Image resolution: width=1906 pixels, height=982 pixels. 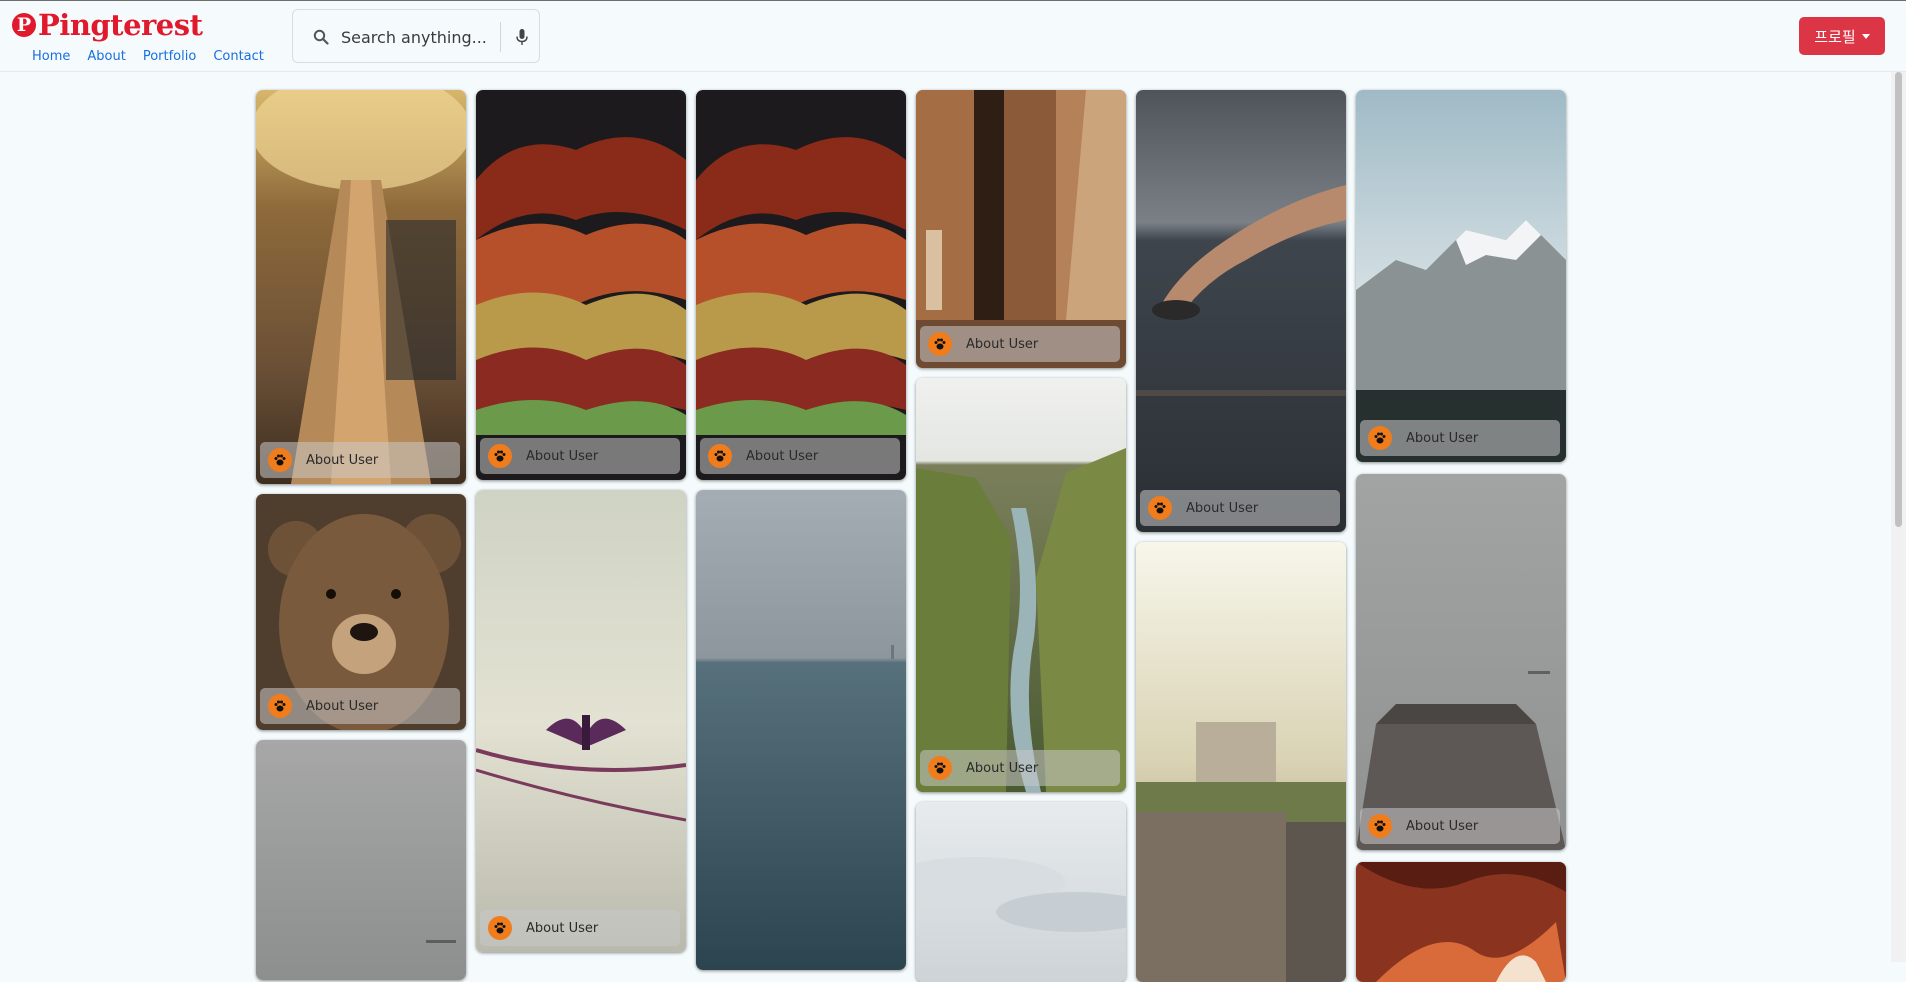 I want to click on foggy-pier-image, so click(x=1461, y=662).